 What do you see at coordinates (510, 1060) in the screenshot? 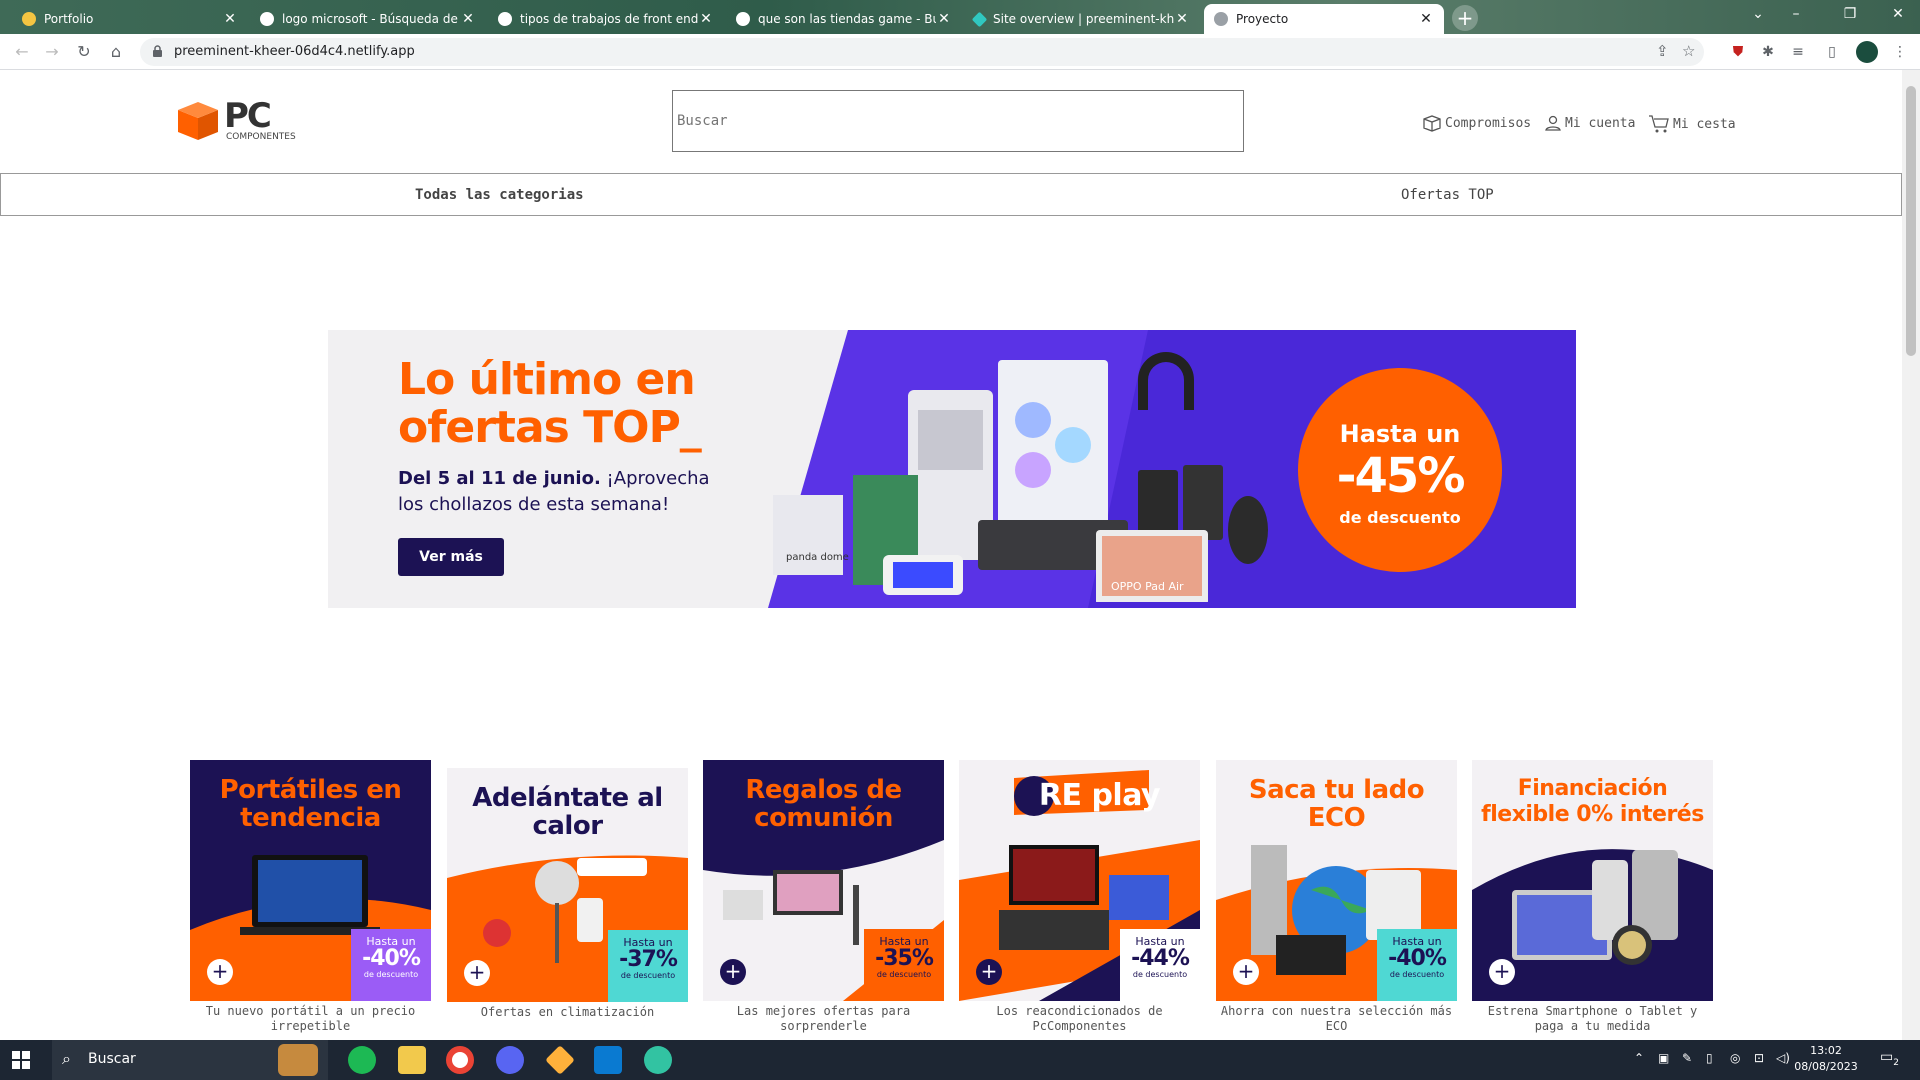
I see `discord-icon` at bounding box center [510, 1060].